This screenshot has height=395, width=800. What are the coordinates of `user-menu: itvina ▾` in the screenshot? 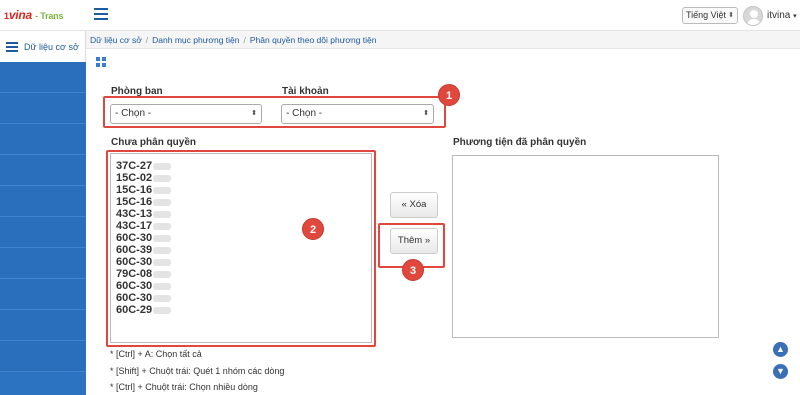 It's located at (782, 15).